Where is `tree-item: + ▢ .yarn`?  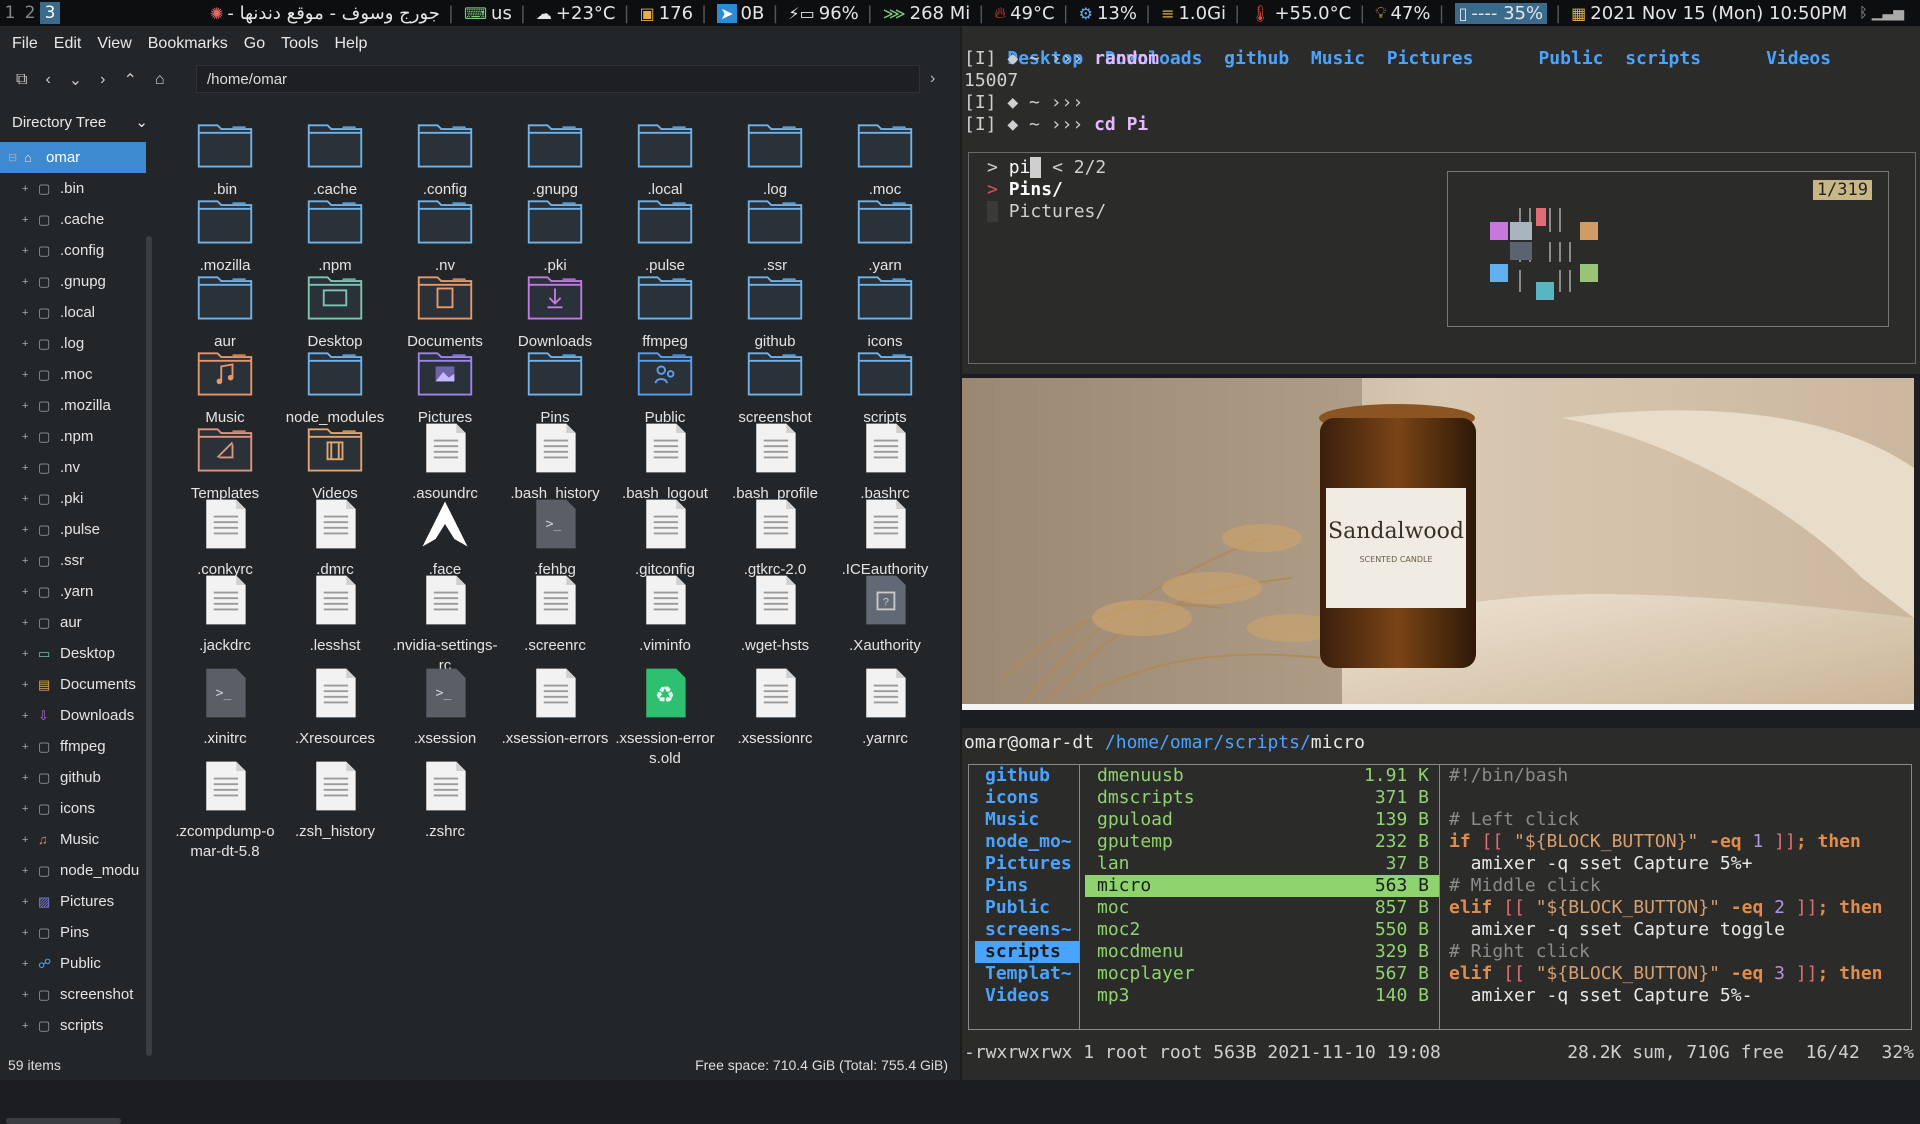
tree-item: + ▢ .yarn is located at coordinates (80, 591).